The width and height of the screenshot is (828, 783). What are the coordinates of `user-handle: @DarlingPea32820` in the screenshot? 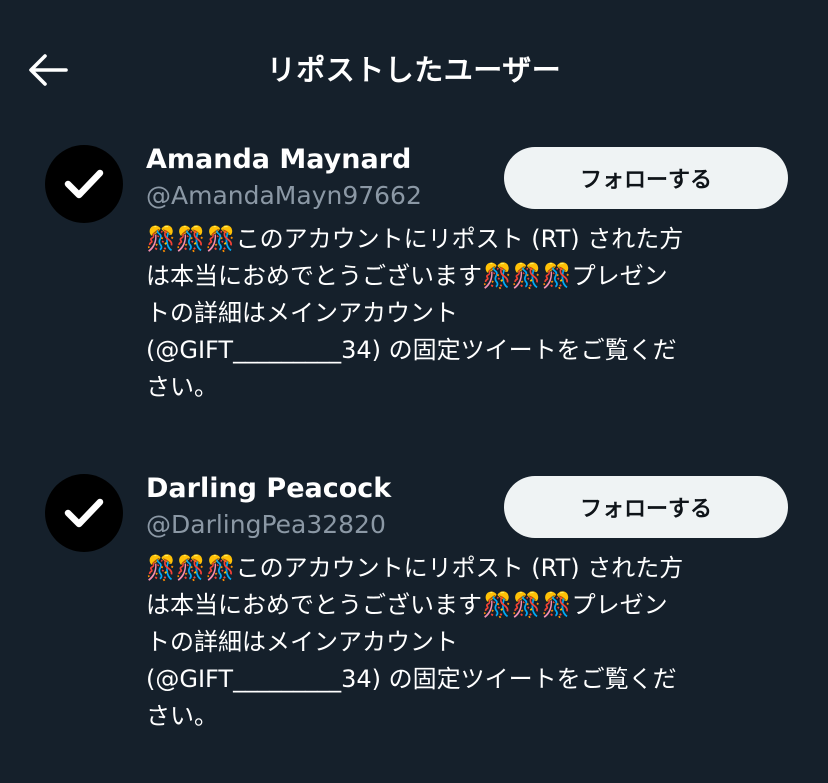 It's located at (266, 525).